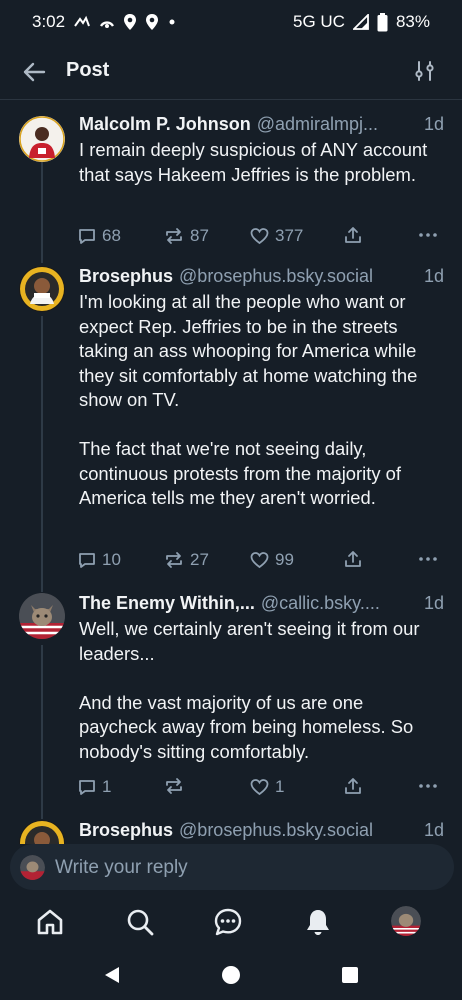  Describe the element at coordinates (111, 235) in the screenshot. I see `reply-count: 68` at that location.